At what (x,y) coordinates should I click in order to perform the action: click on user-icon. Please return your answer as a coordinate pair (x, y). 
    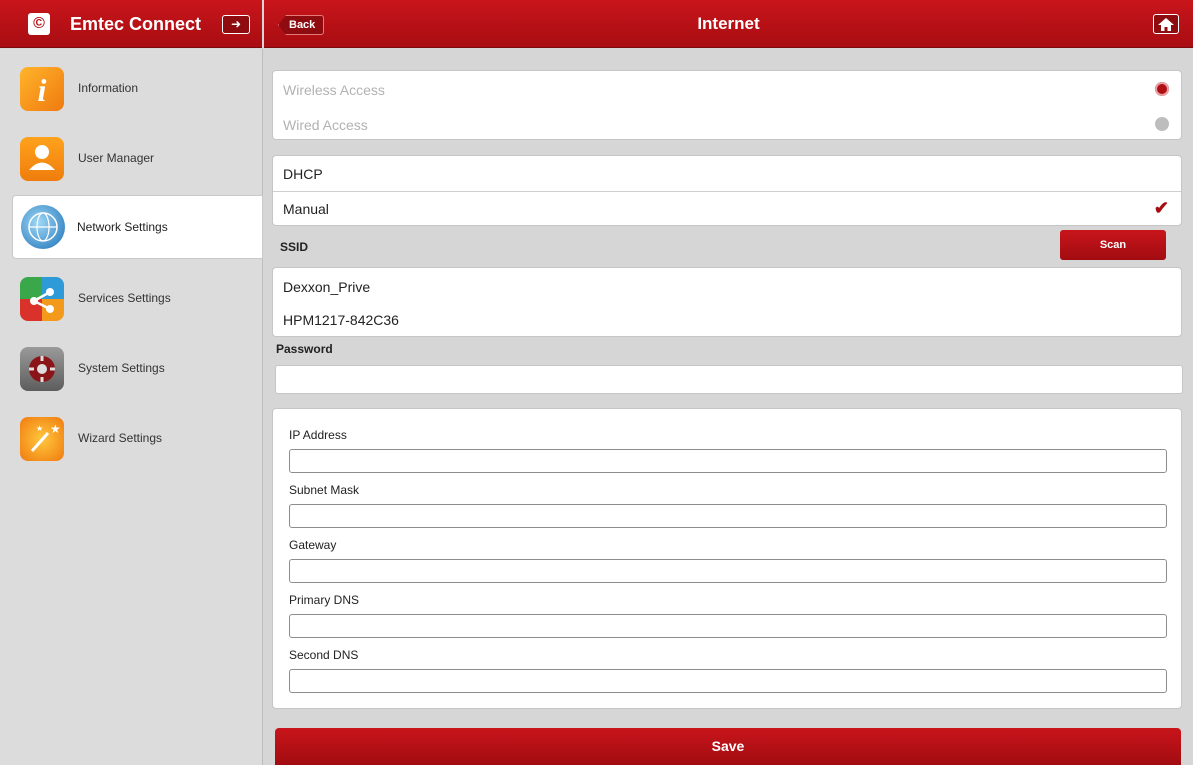
    Looking at the image, I should click on (42, 159).